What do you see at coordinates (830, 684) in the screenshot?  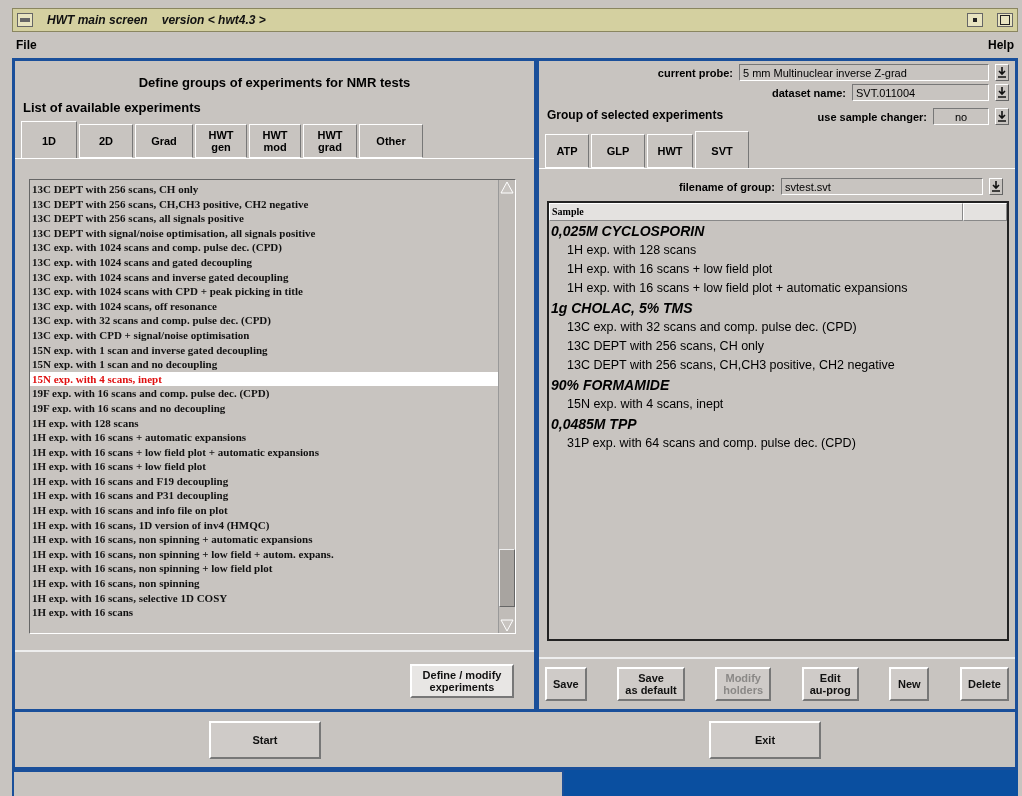 I see `action-button: Edit au-prog` at bounding box center [830, 684].